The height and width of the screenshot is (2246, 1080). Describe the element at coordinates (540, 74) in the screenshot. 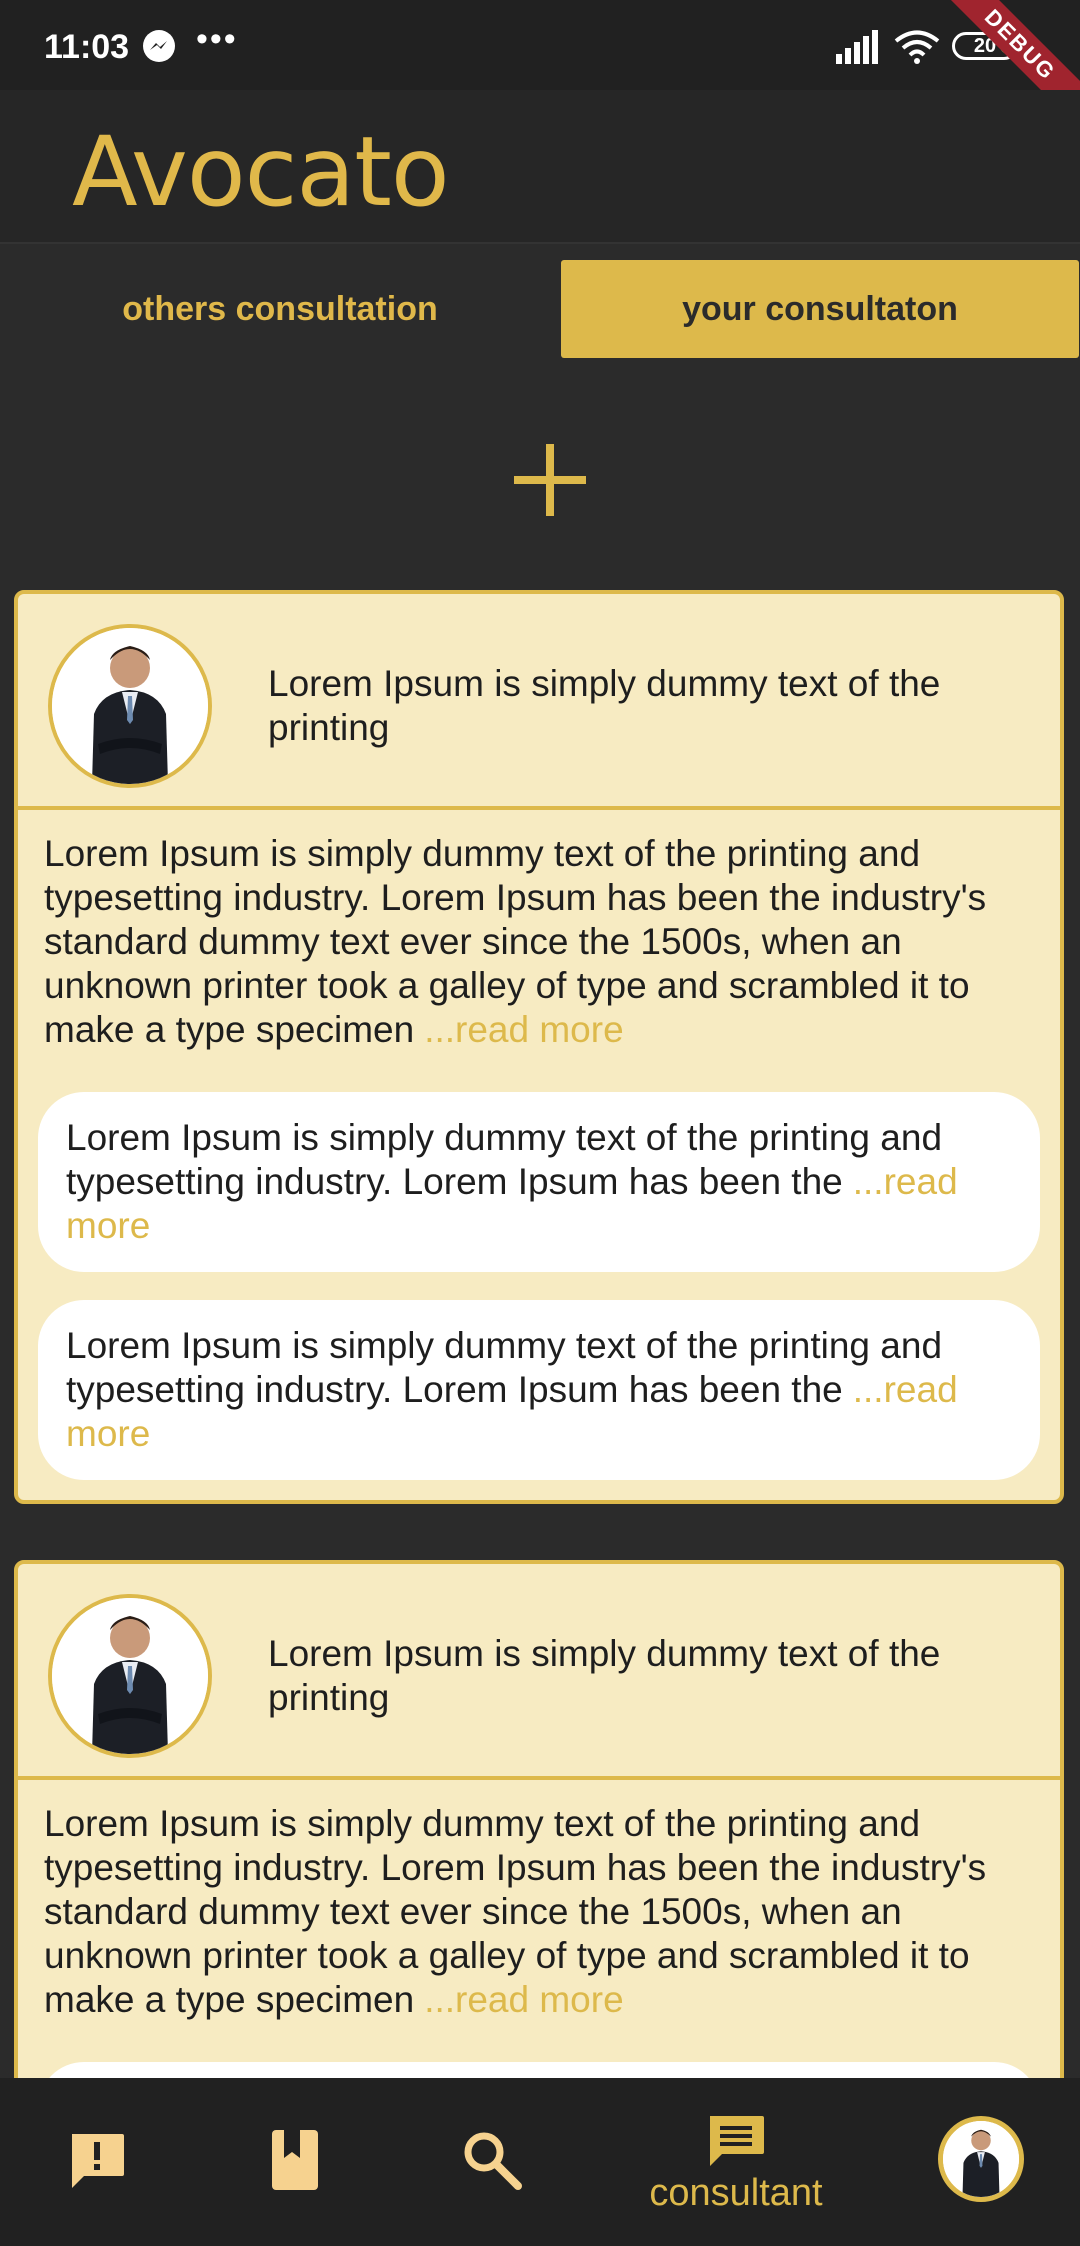

I see `status-bar: 11:03 ••• 20 DEBUG` at that location.